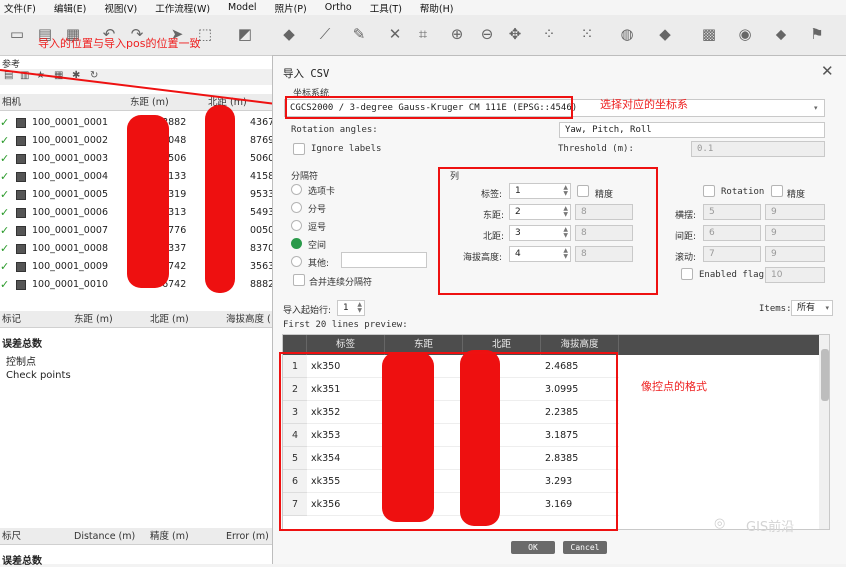 Image resolution: width=846 pixels, height=567 pixels. What do you see at coordinates (169, 319) in the screenshot?
I see `col-marker-northing: 北距 (m)` at bounding box center [169, 319].